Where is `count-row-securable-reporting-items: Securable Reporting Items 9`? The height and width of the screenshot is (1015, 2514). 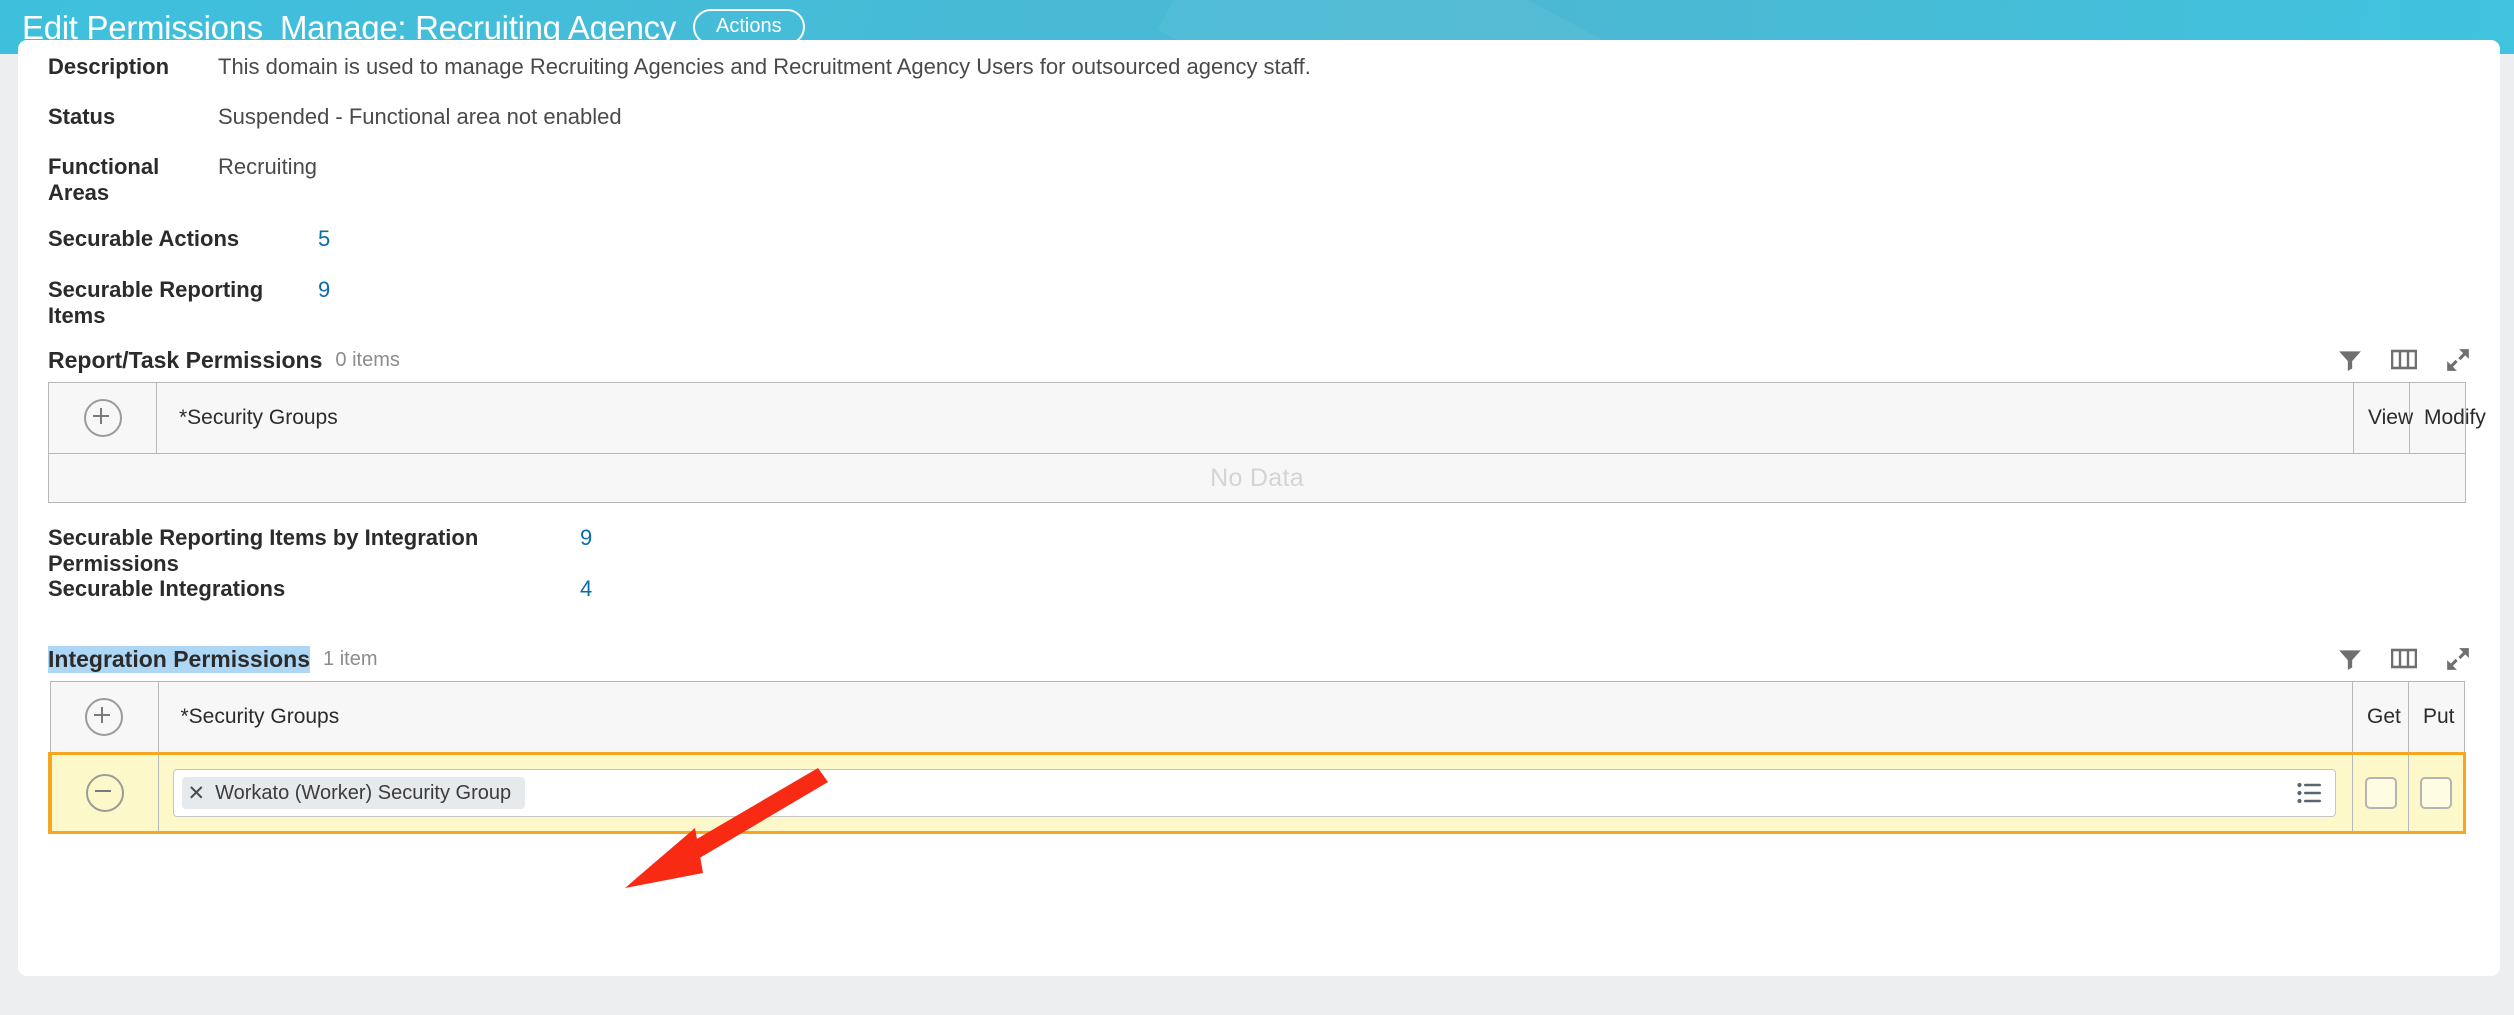
count-row-securable-reporting-items: Securable Reporting Items 9 is located at coordinates (1259, 302).